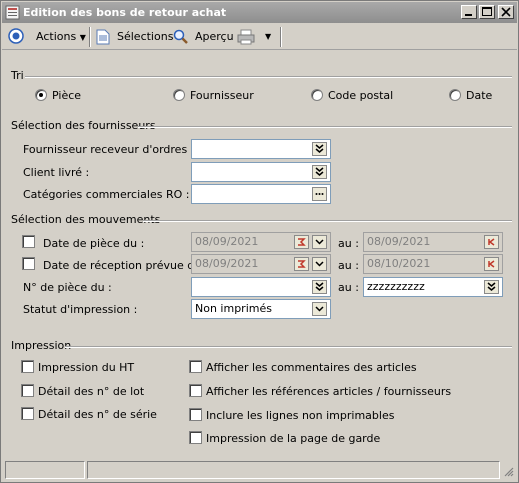 The image size is (519, 483). Describe the element at coordinates (27, 390) in the screenshot. I see `detail-lot-checkbox` at that location.